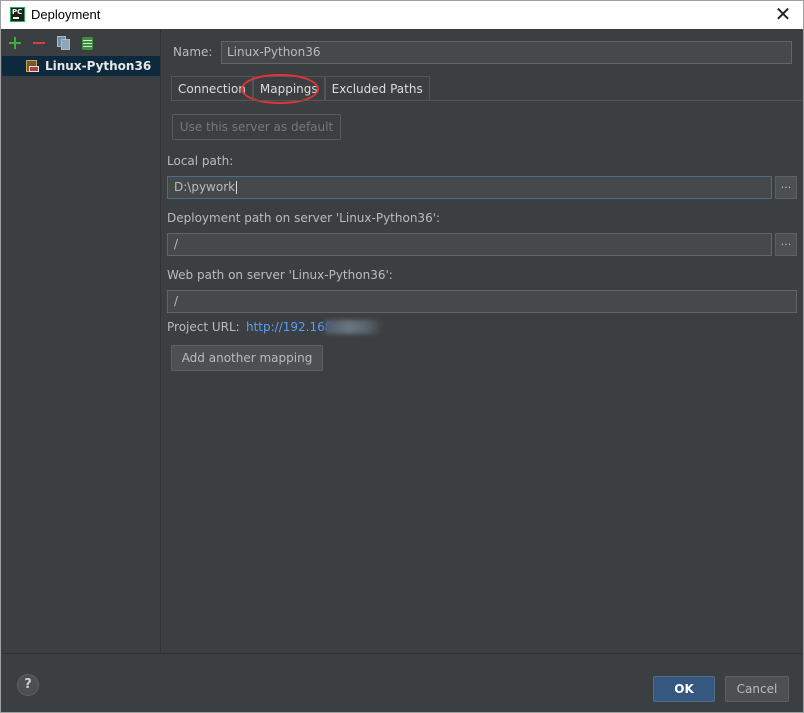  Describe the element at coordinates (212, 88) in the screenshot. I see `tab-connection: Connection` at that location.